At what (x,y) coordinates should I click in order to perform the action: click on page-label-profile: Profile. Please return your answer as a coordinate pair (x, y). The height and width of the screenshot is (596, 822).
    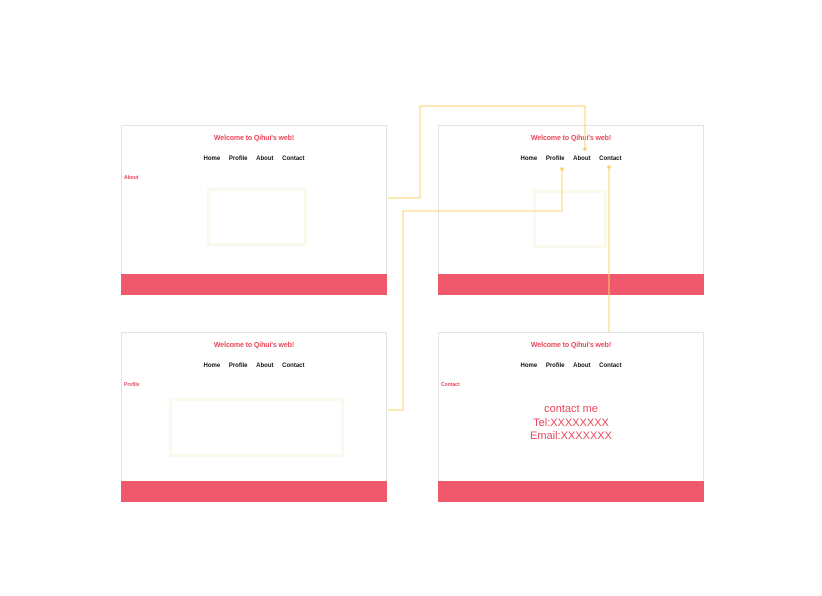
    Looking at the image, I should click on (132, 385).